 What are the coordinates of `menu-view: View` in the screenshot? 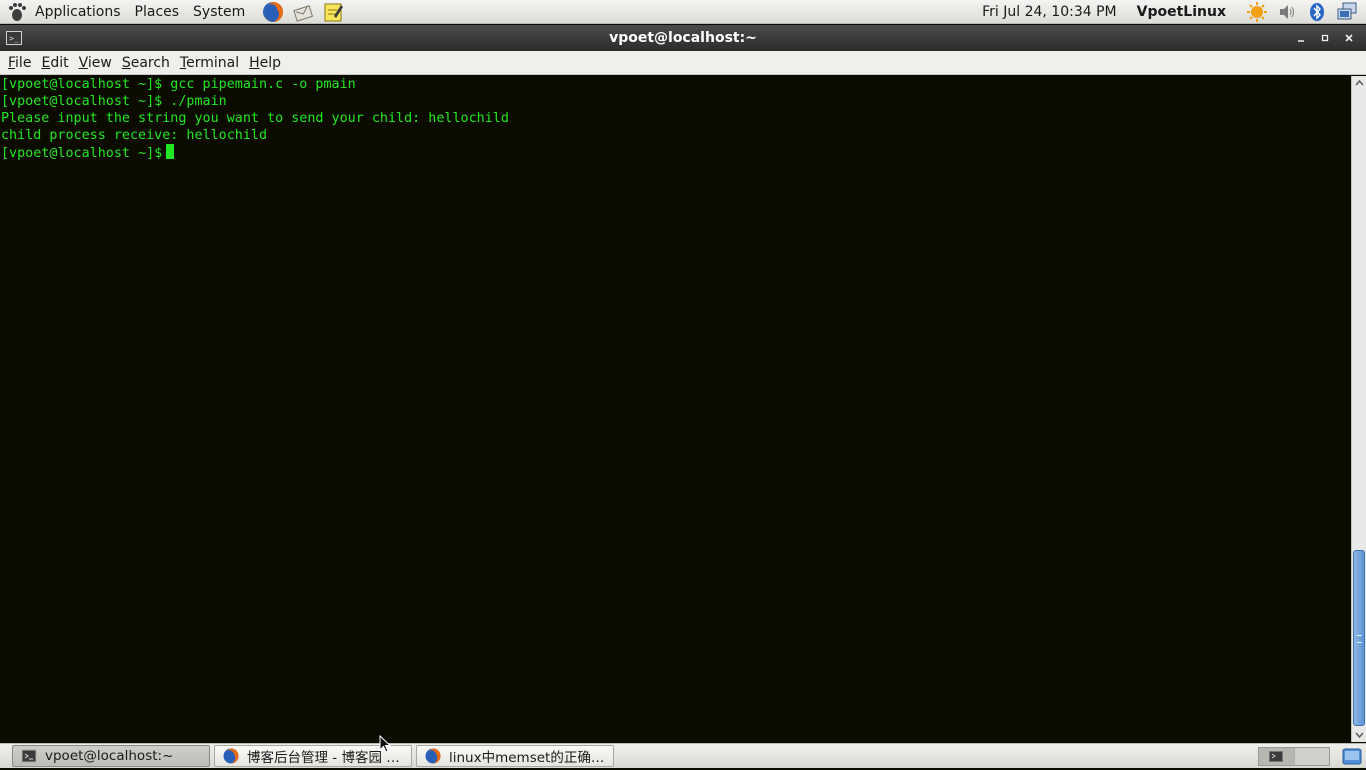 It's located at (95, 63).